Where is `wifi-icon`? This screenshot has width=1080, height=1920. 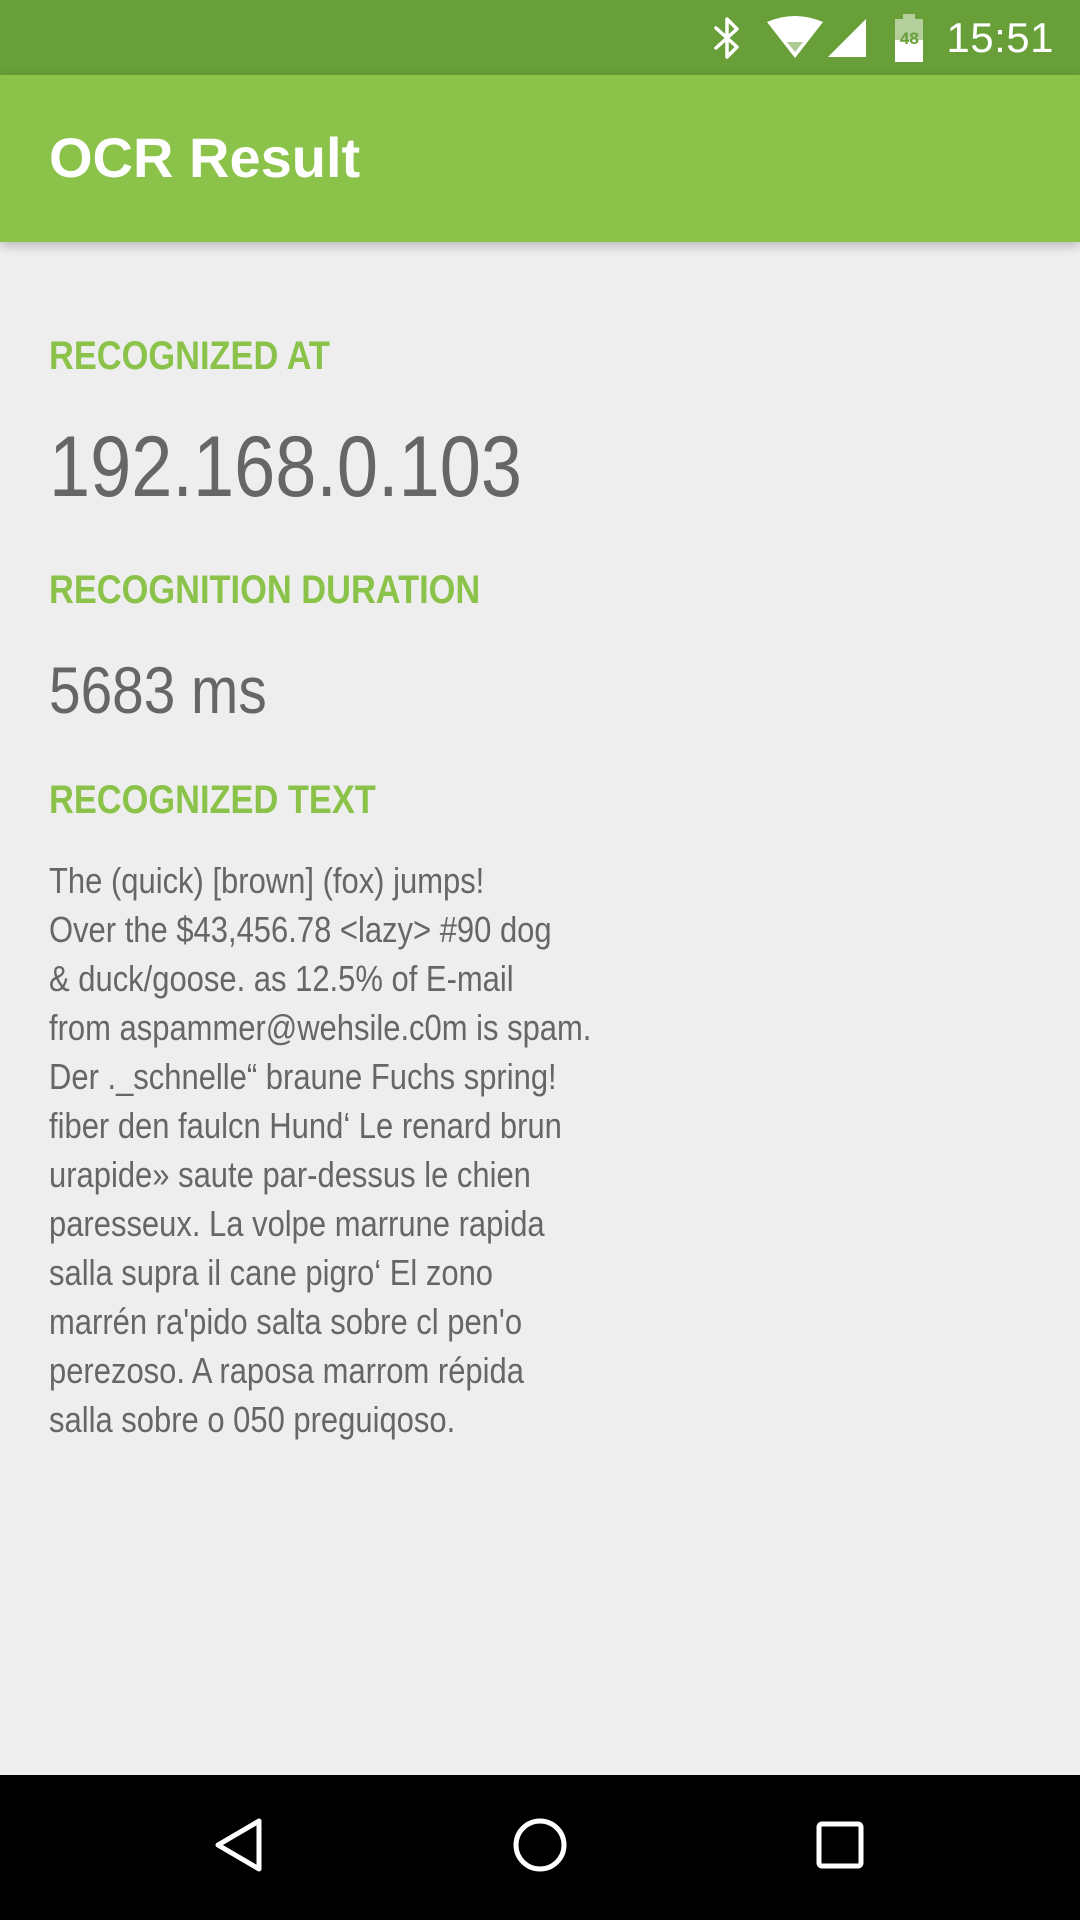 wifi-icon is located at coordinates (795, 37).